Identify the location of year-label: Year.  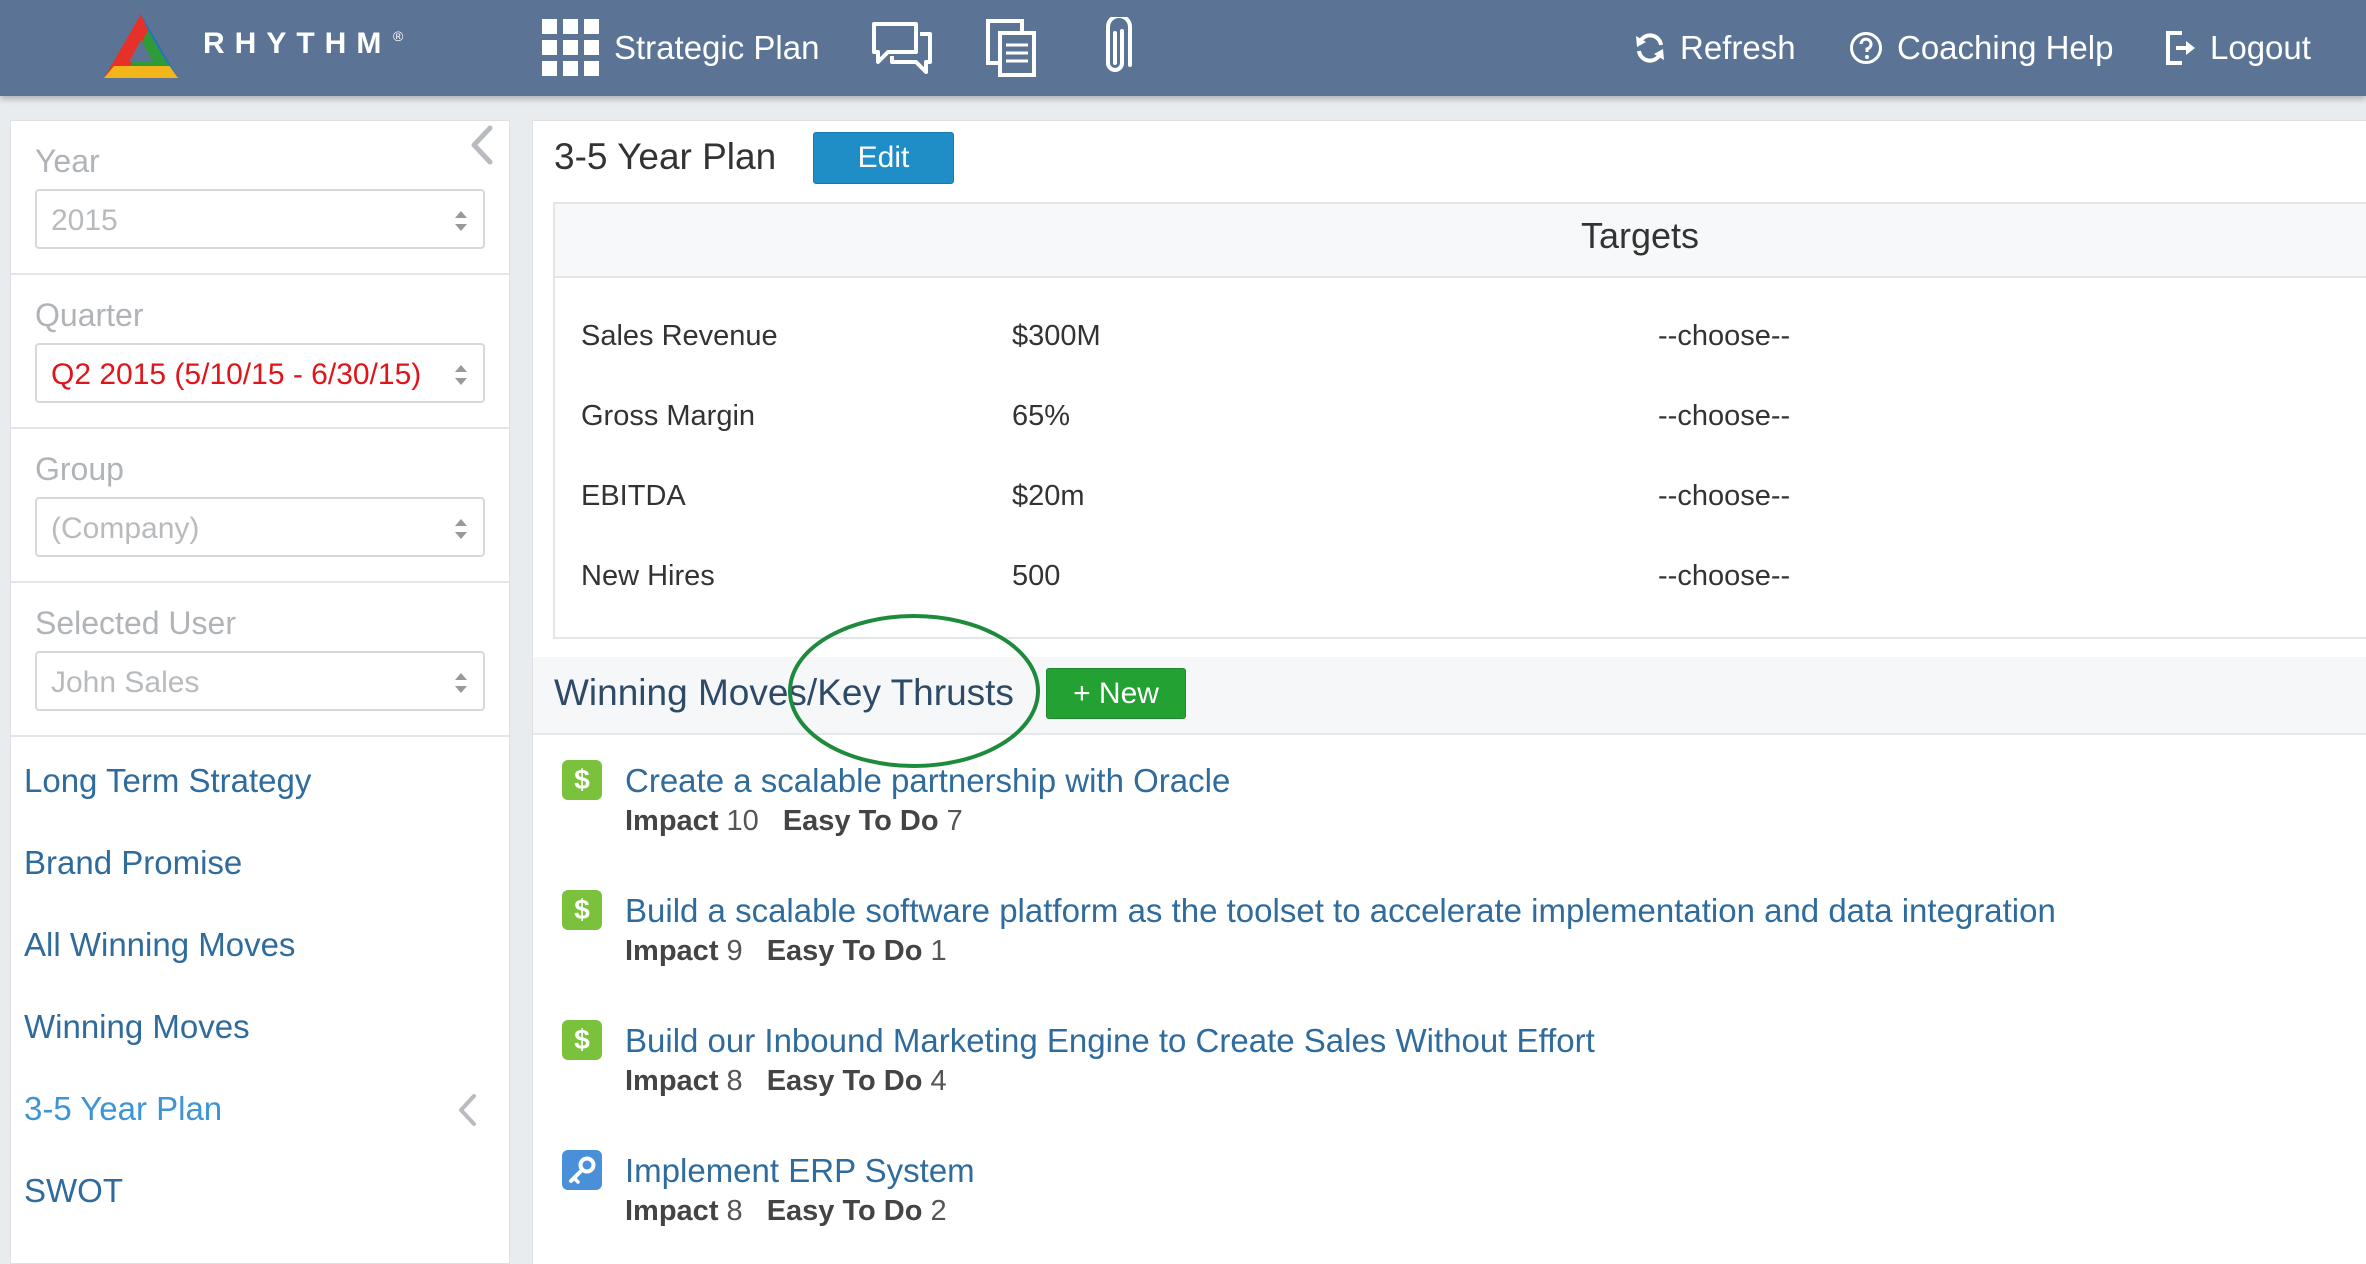
(67, 161).